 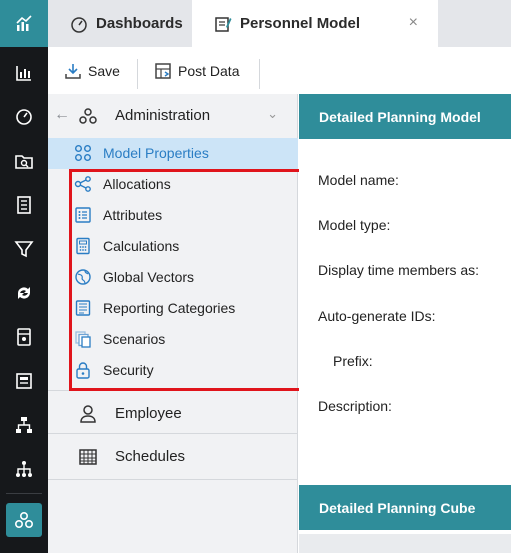 I want to click on app-logo-icon, so click(x=24, y=23).